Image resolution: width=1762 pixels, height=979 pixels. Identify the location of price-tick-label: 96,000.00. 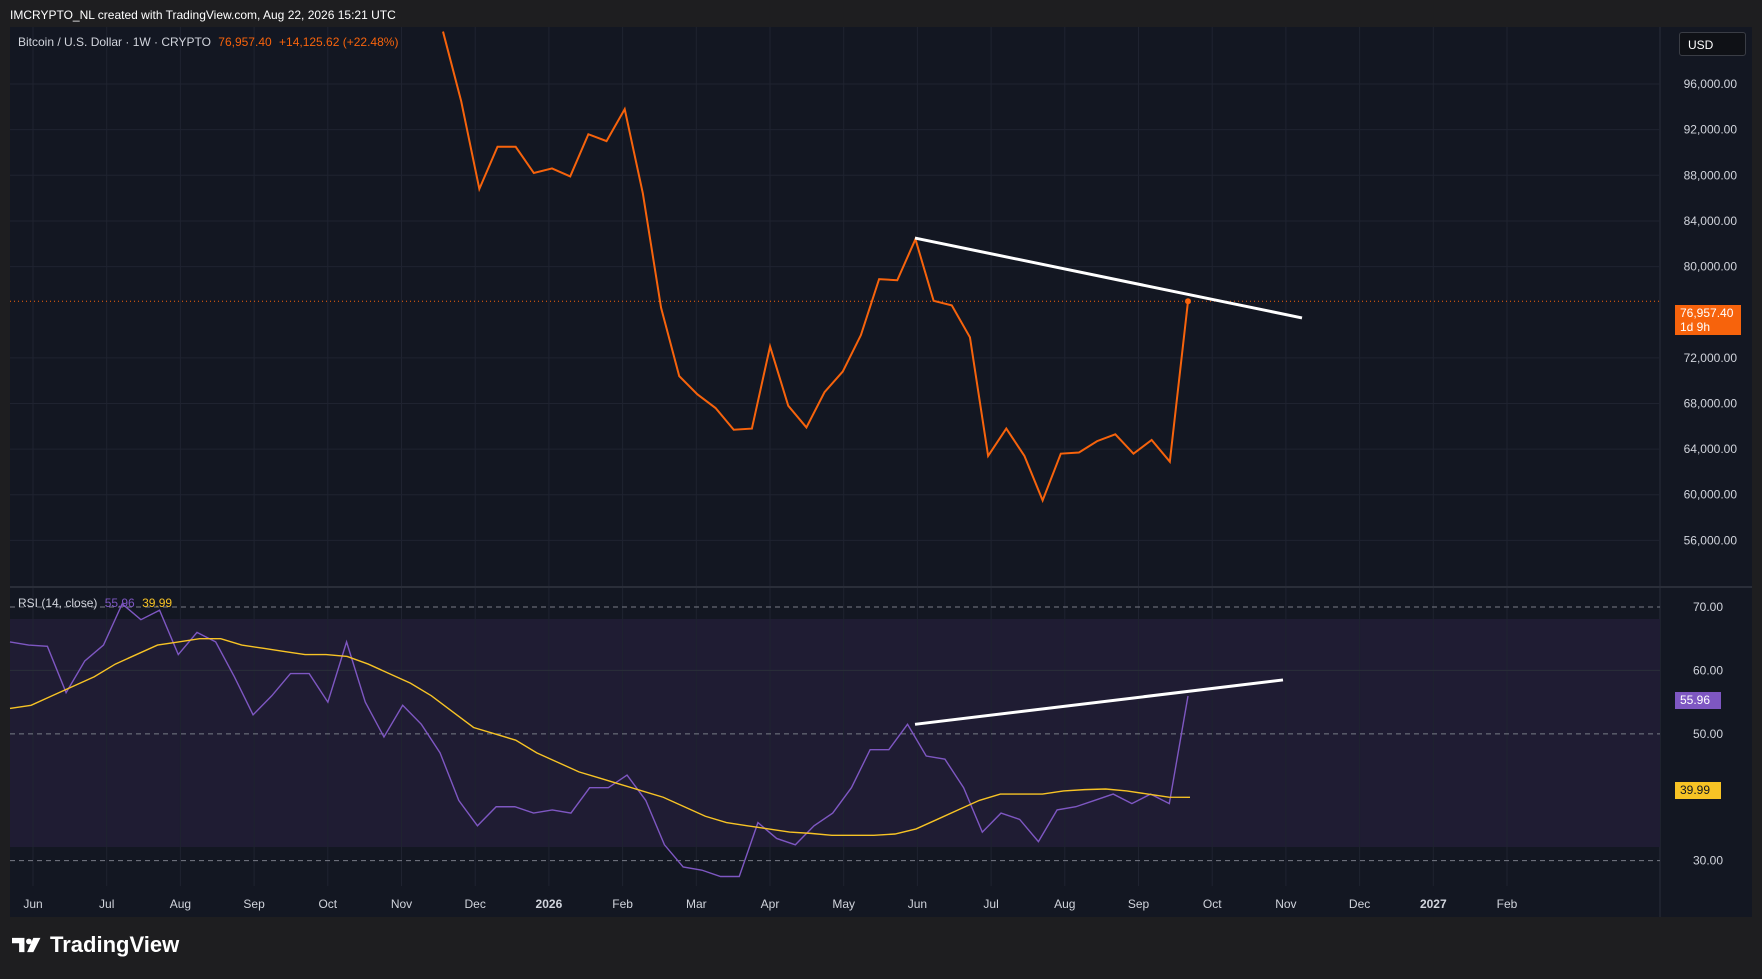
(1711, 84).